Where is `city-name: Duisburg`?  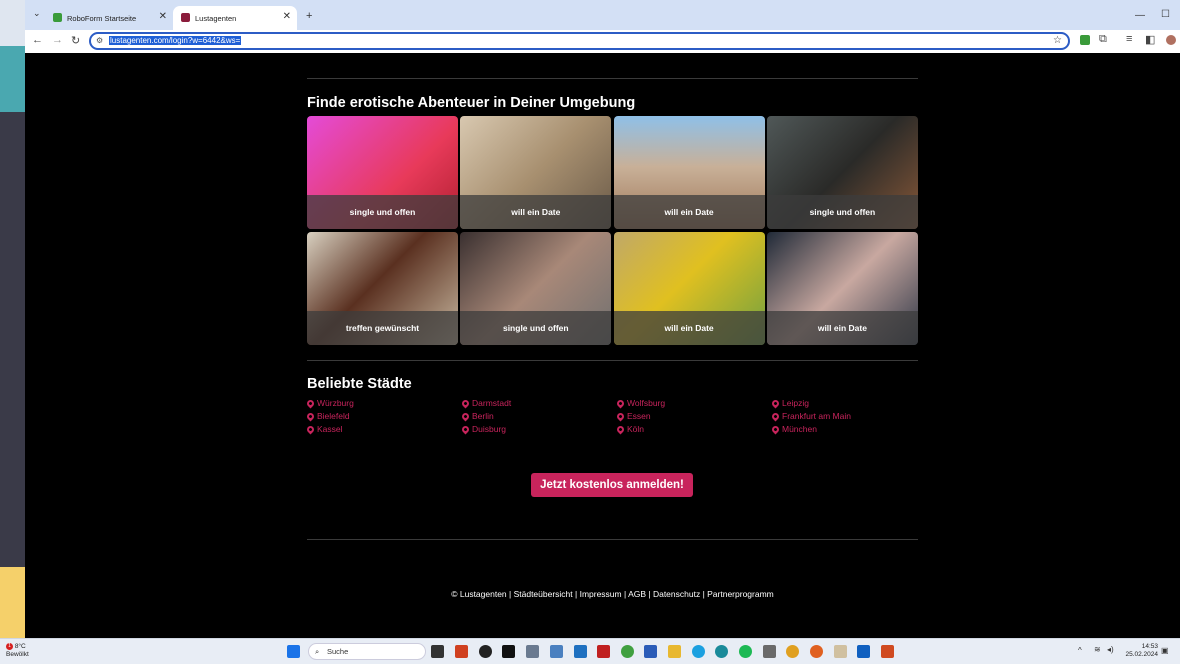
city-name: Duisburg is located at coordinates (489, 429).